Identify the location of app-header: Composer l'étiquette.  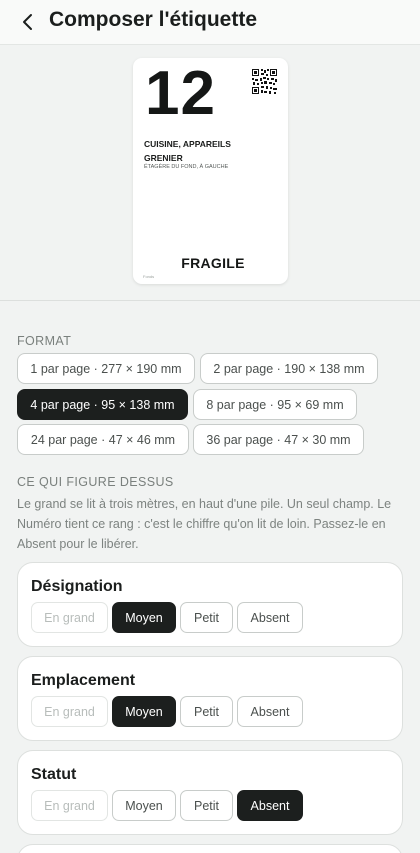
(210, 22).